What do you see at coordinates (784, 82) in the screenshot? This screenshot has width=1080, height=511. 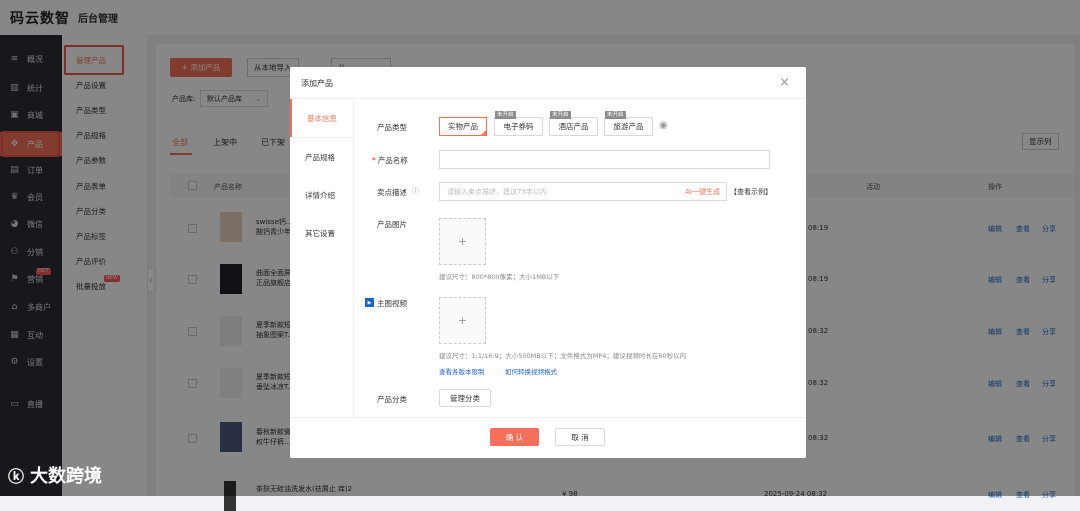 I see `close-icon: ×` at bounding box center [784, 82].